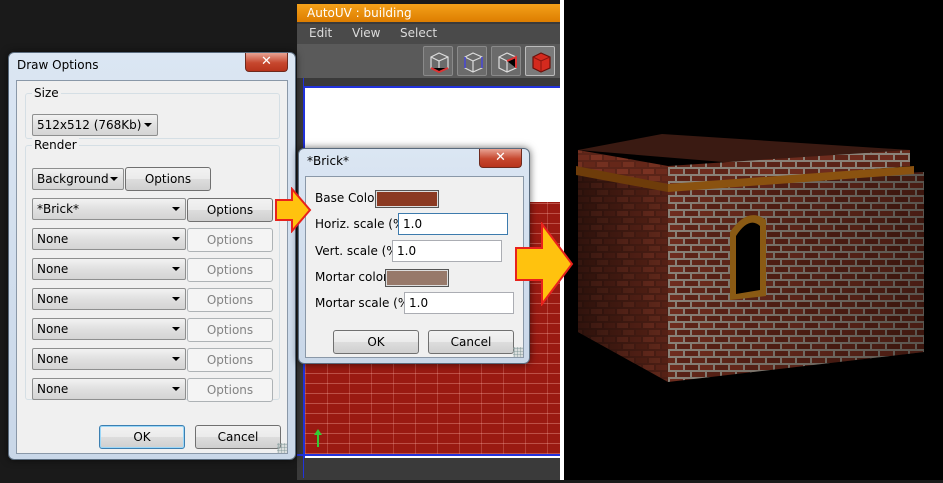  I want to click on up-arrow-icon, so click(318, 438).